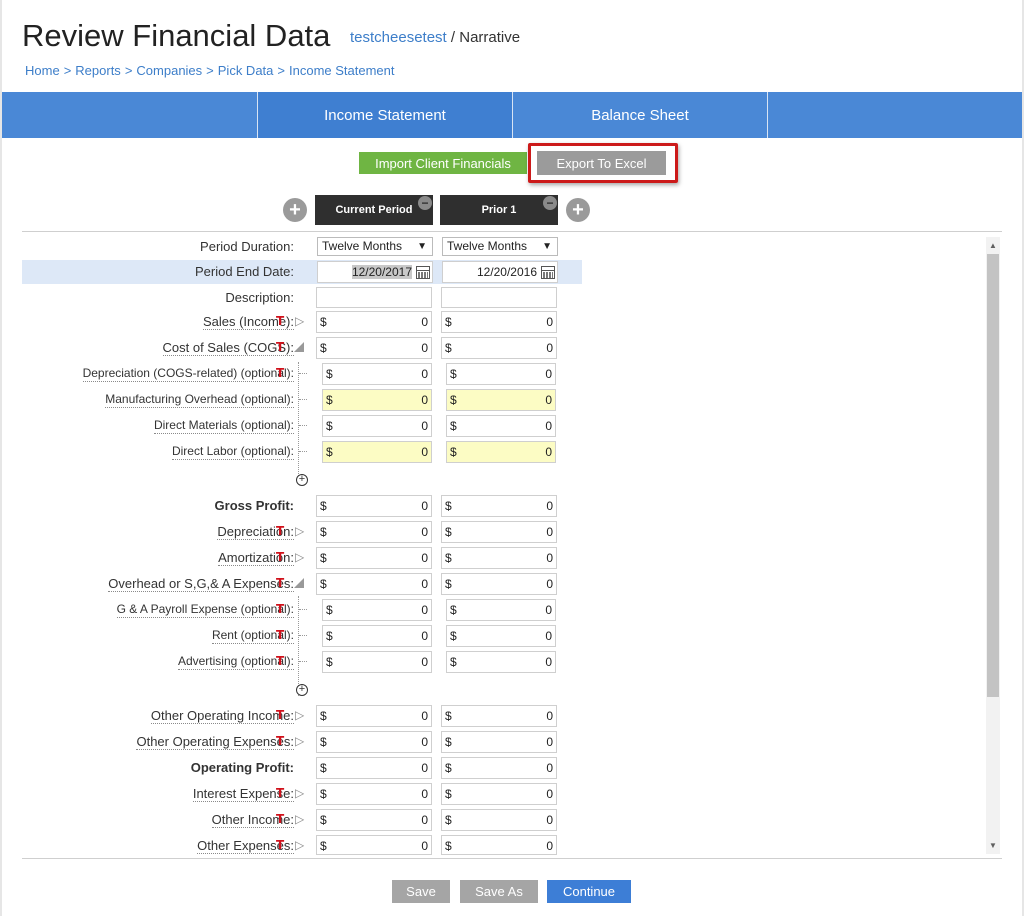 This screenshot has width=1024, height=916. What do you see at coordinates (169, 70) in the screenshot?
I see `breadcrumb-companies: Companies` at bounding box center [169, 70].